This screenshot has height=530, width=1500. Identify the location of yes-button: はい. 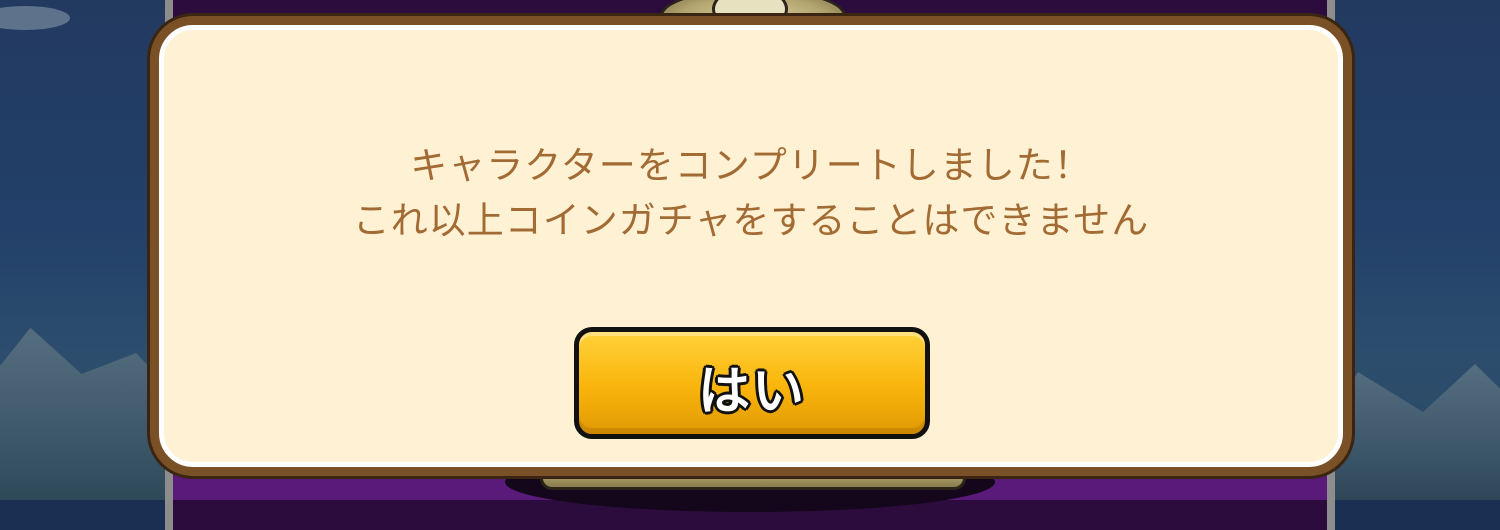
(752, 383).